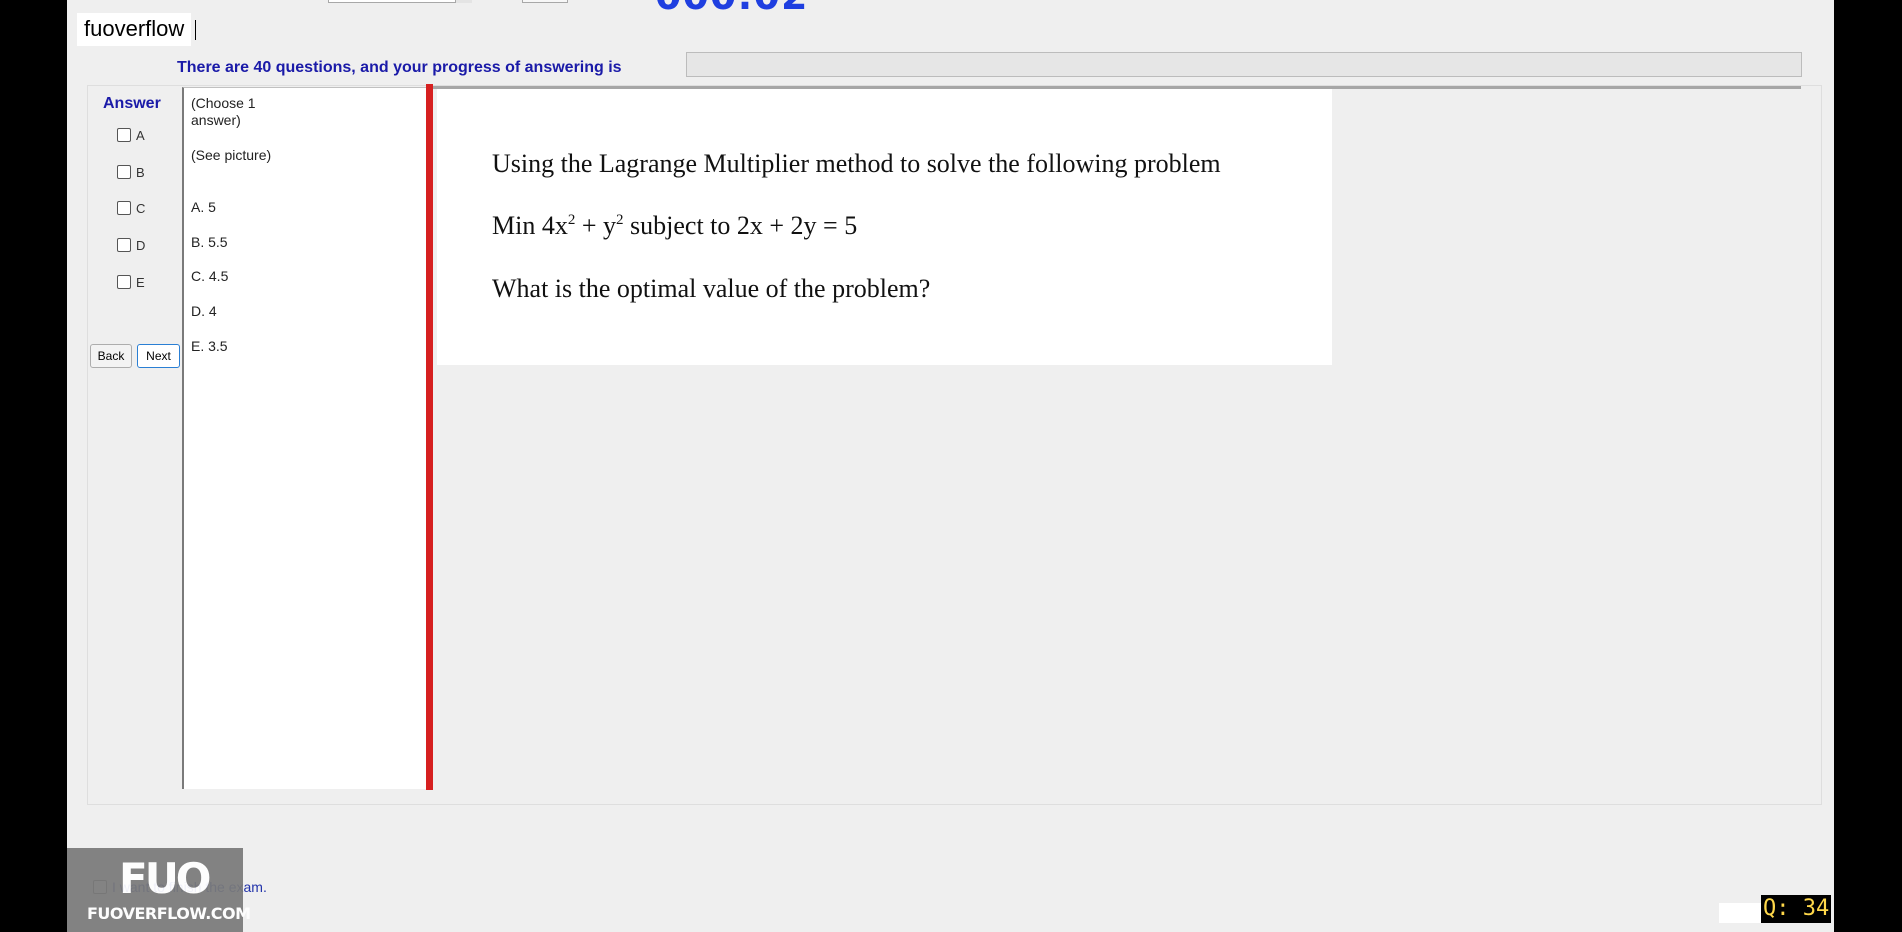  I want to click on code-dropdown-button, so click(463, 1).